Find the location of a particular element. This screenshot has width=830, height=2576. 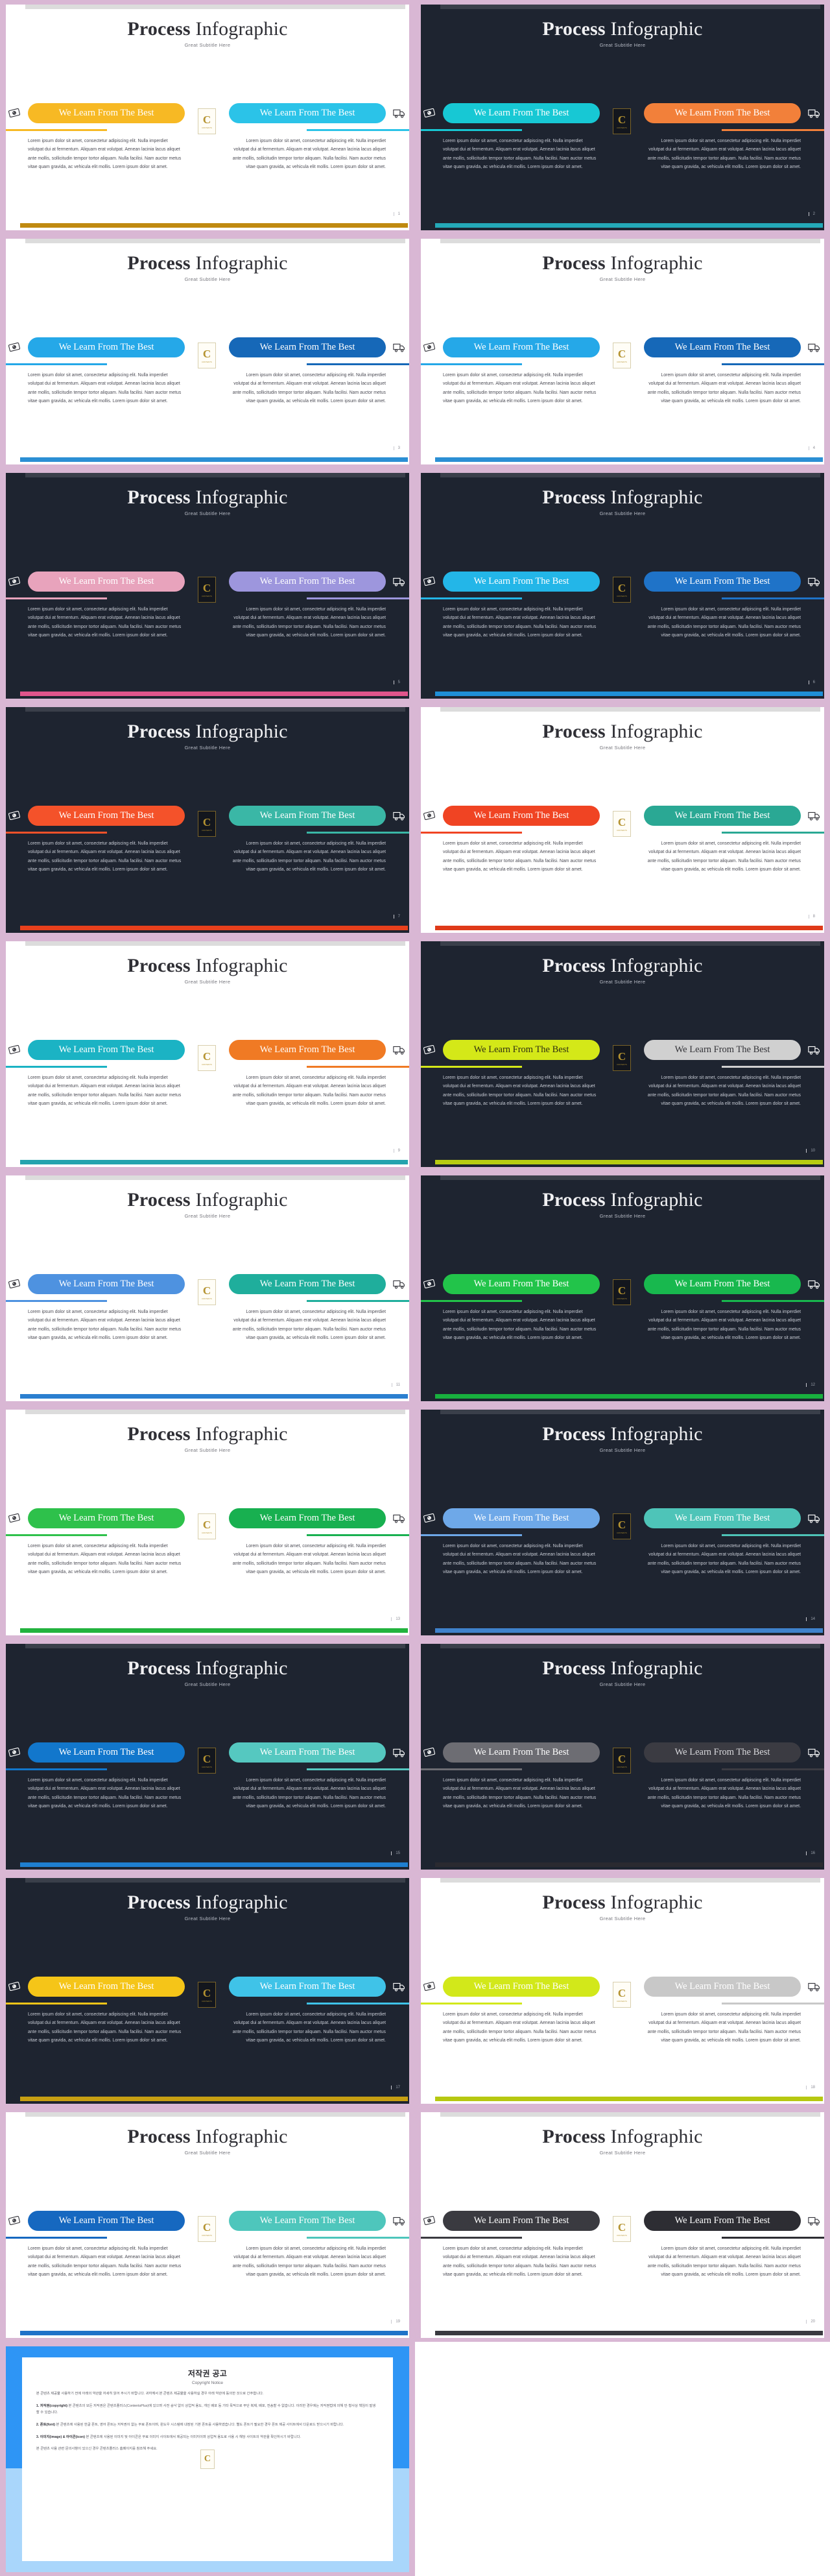

page-number: 2 is located at coordinates (811, 214).